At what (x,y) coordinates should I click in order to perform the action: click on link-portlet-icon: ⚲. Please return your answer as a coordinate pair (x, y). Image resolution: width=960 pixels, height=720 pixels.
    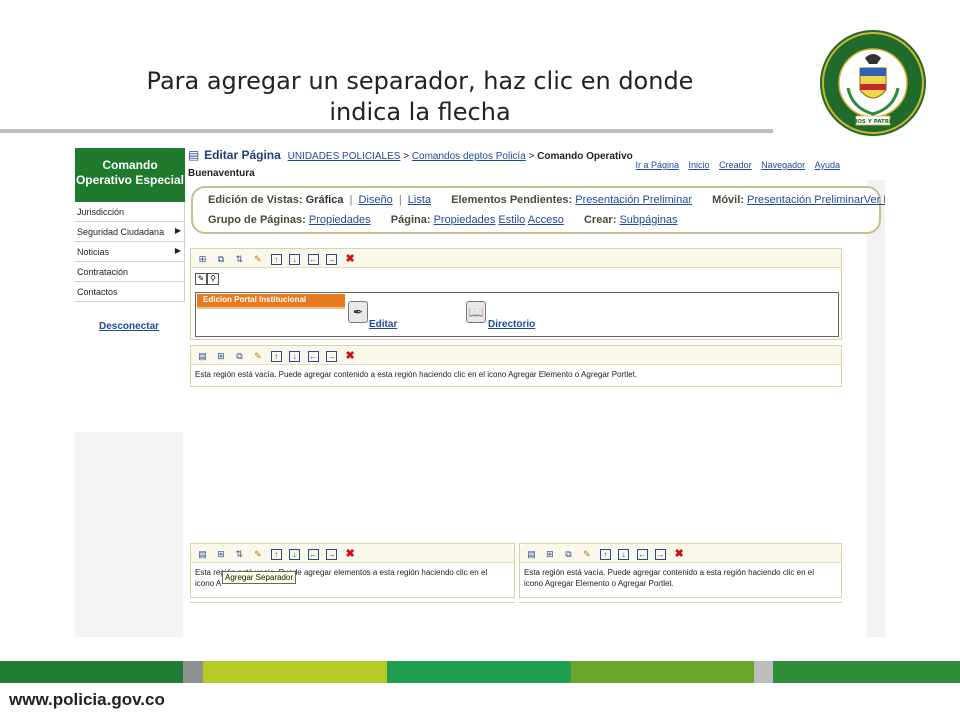
    Looking at the image, I should click on (213, 278).